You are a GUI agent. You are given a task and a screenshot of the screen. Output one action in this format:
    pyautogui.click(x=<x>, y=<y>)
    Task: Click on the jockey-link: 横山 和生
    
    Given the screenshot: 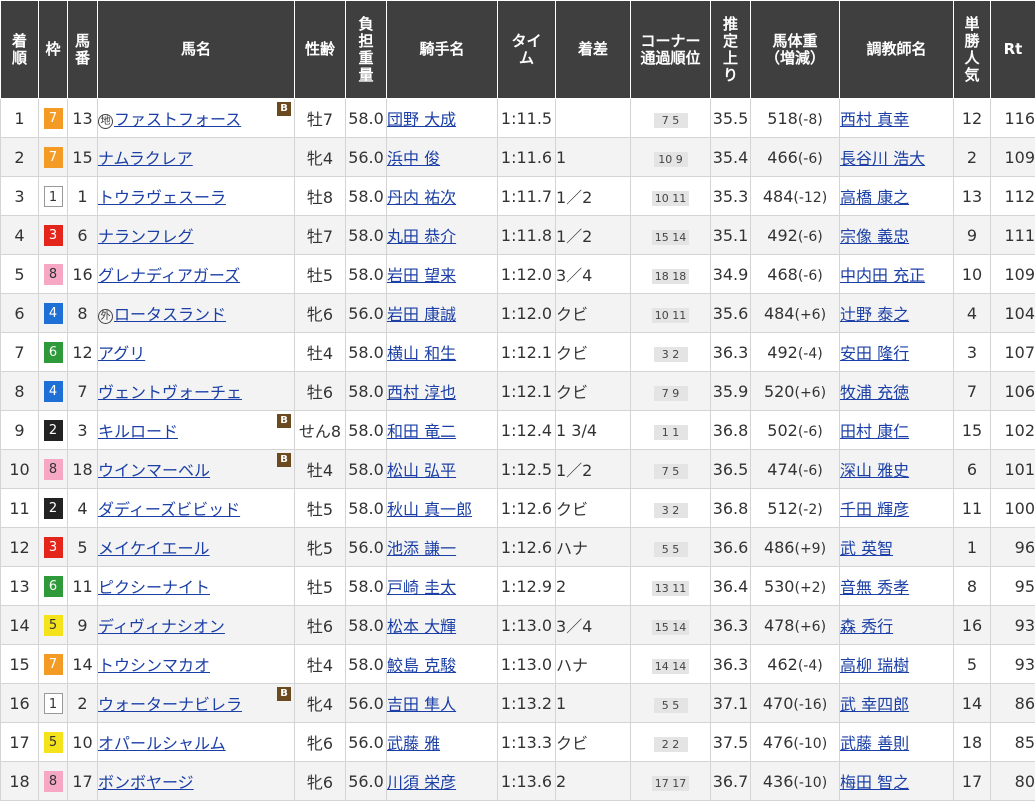 What is the action you would take?
    pyautogui.click(x=421, y=353)
    